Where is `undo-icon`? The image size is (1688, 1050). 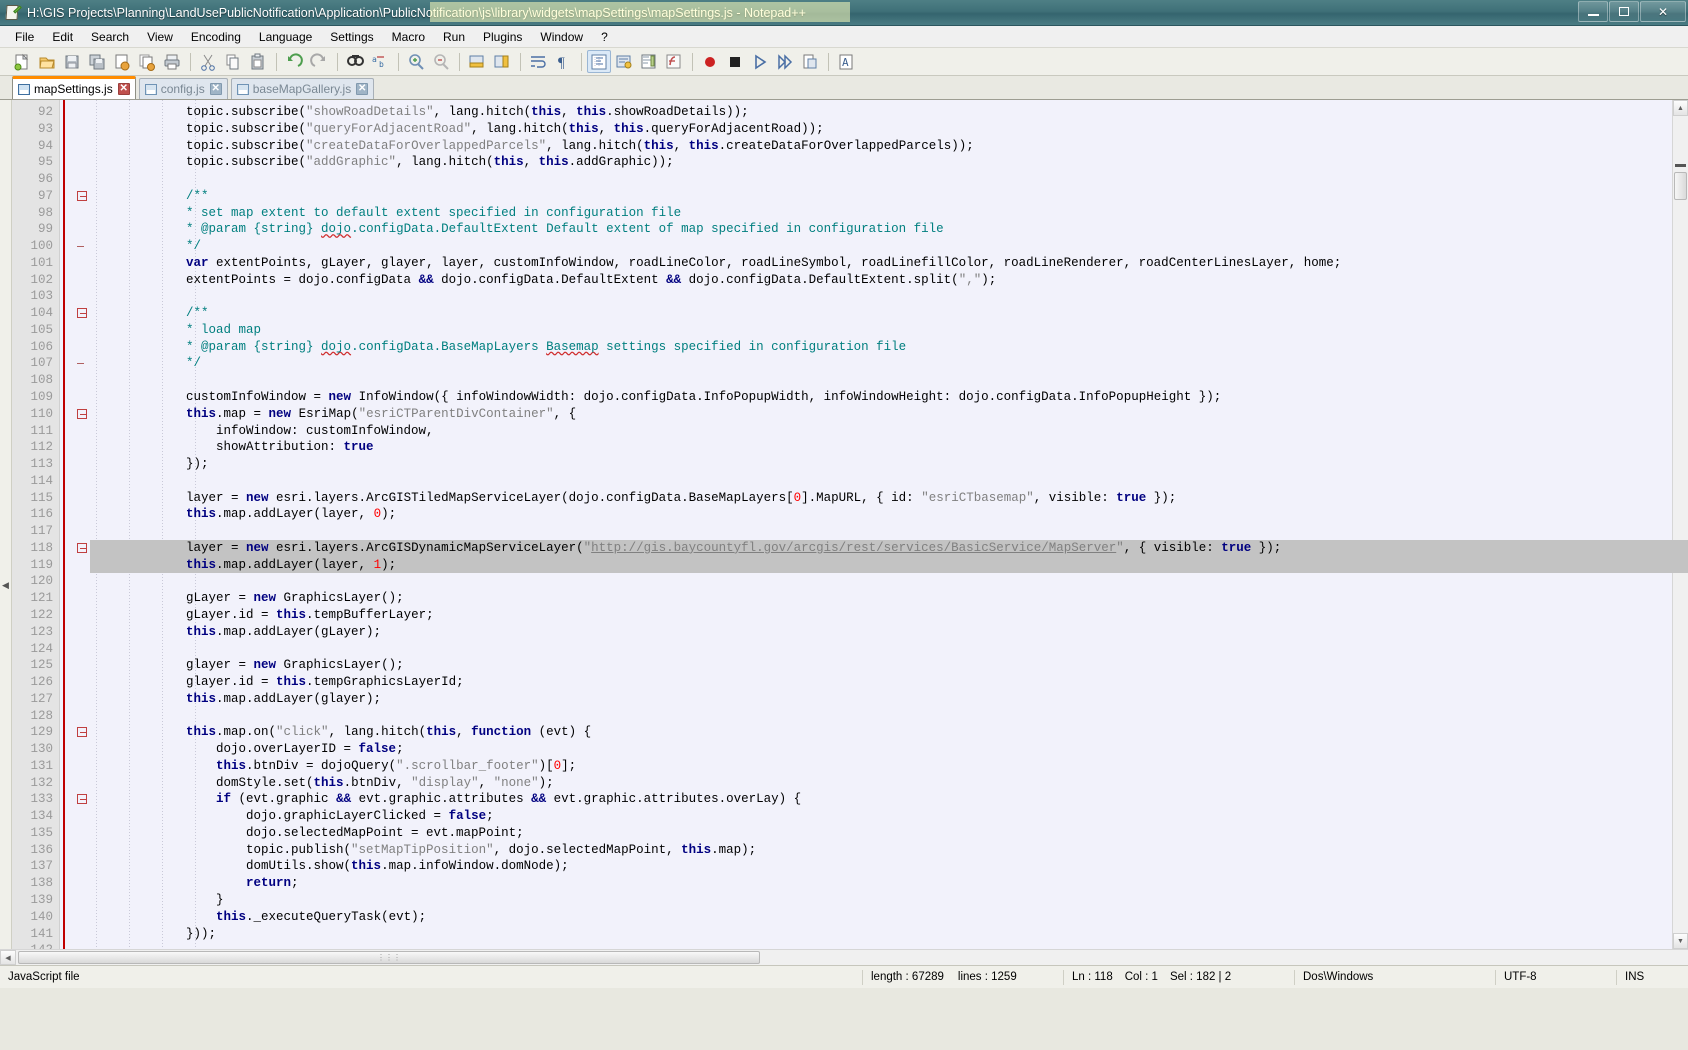 undo-icon is located at coordinates (294, 61).